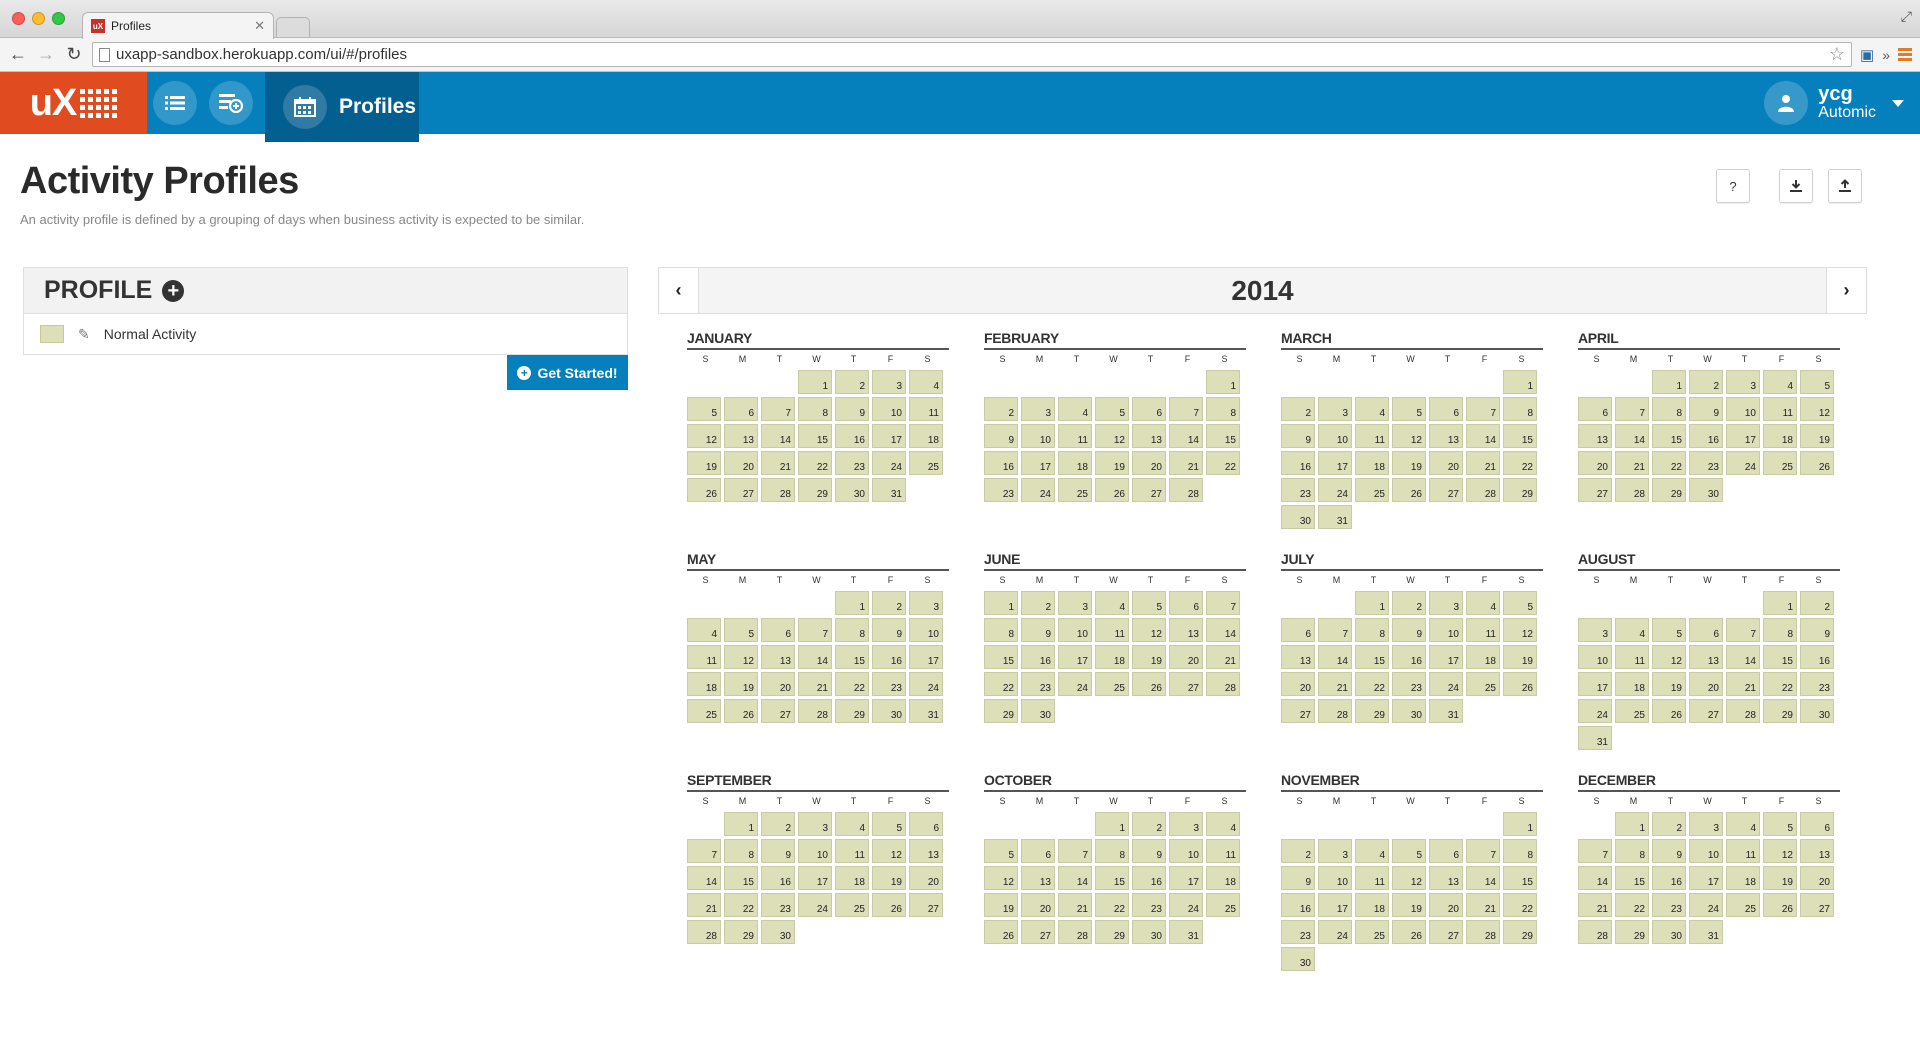 The image size is (1920, 1043). Describe the element at coordinates (926, 711) in the screenshot. I see `day-cell: 31` at that location.